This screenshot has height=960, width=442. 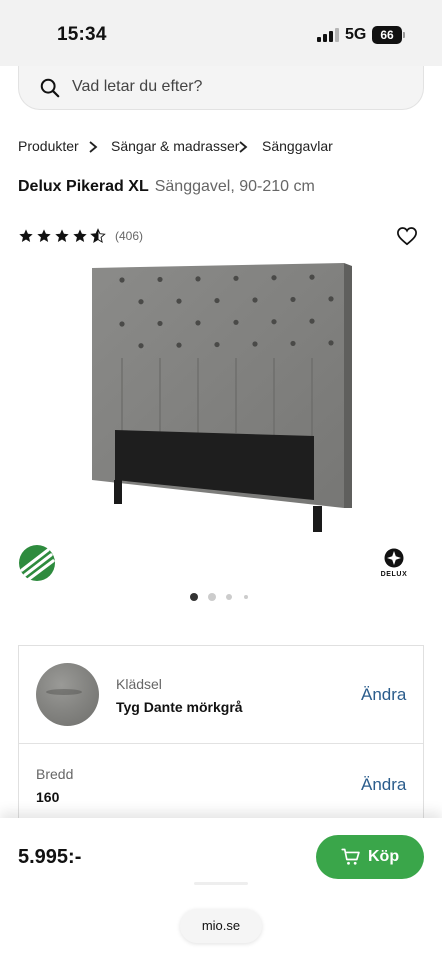 I want to click on product-title: Delux Pikerad XL Sänggavel, 90-210 cm, so click(x=166, y=187).